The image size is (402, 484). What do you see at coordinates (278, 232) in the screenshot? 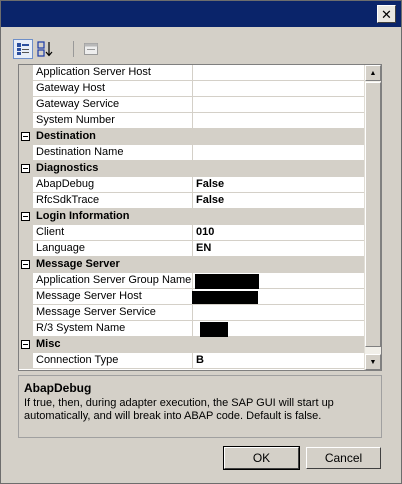
I see `property-value: 010` at bounding box center [278, 232].